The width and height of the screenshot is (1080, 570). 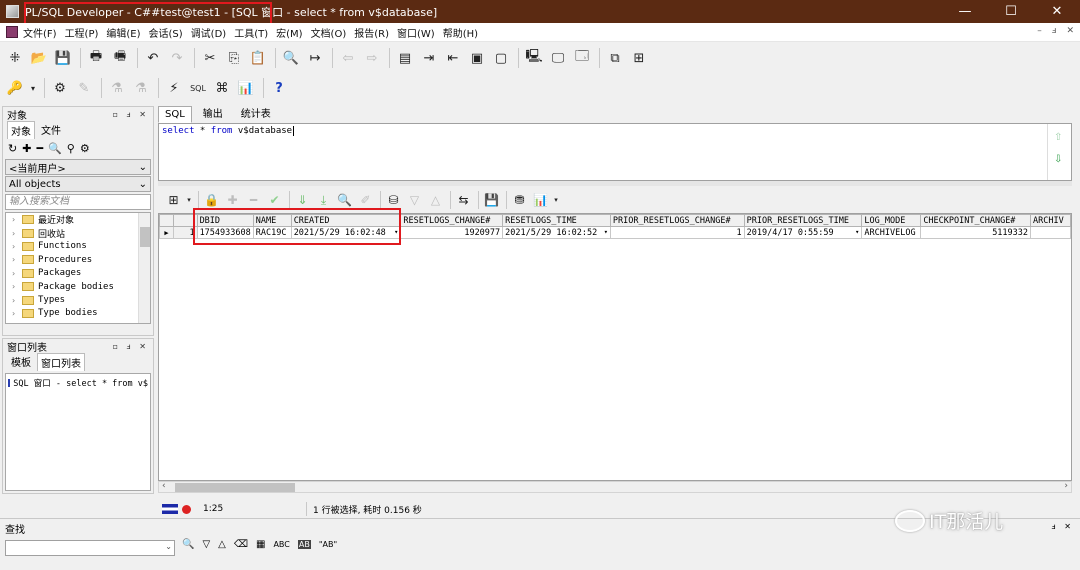 I want to click on minimize-button: —, so click(x=965, y=11).